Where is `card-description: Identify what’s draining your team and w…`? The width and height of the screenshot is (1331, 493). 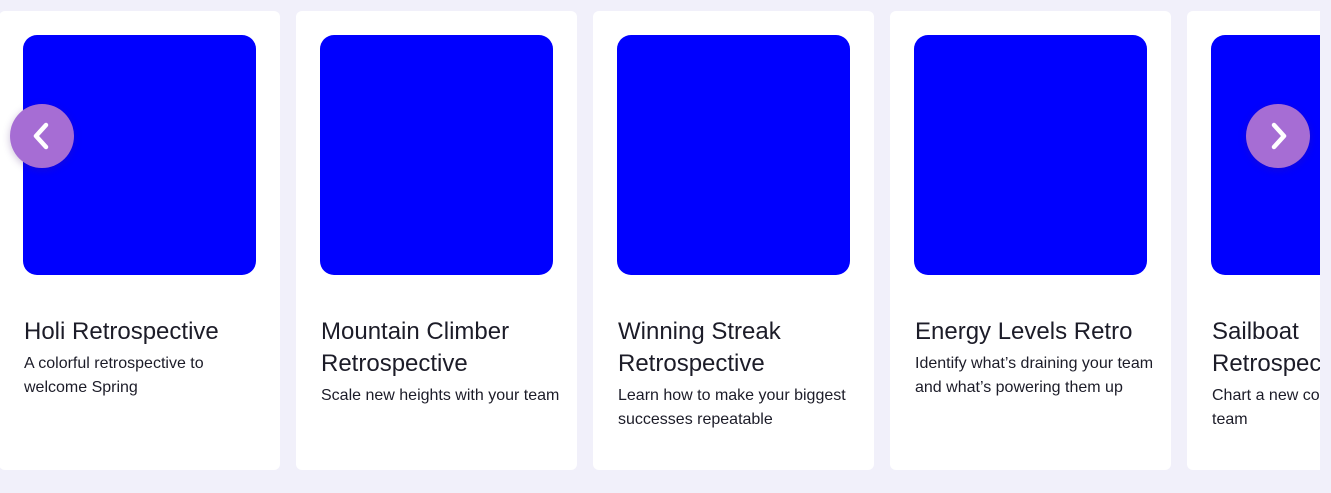 card-description: Identify what’s draining your team and w… is located at coordinates (1034, 375).